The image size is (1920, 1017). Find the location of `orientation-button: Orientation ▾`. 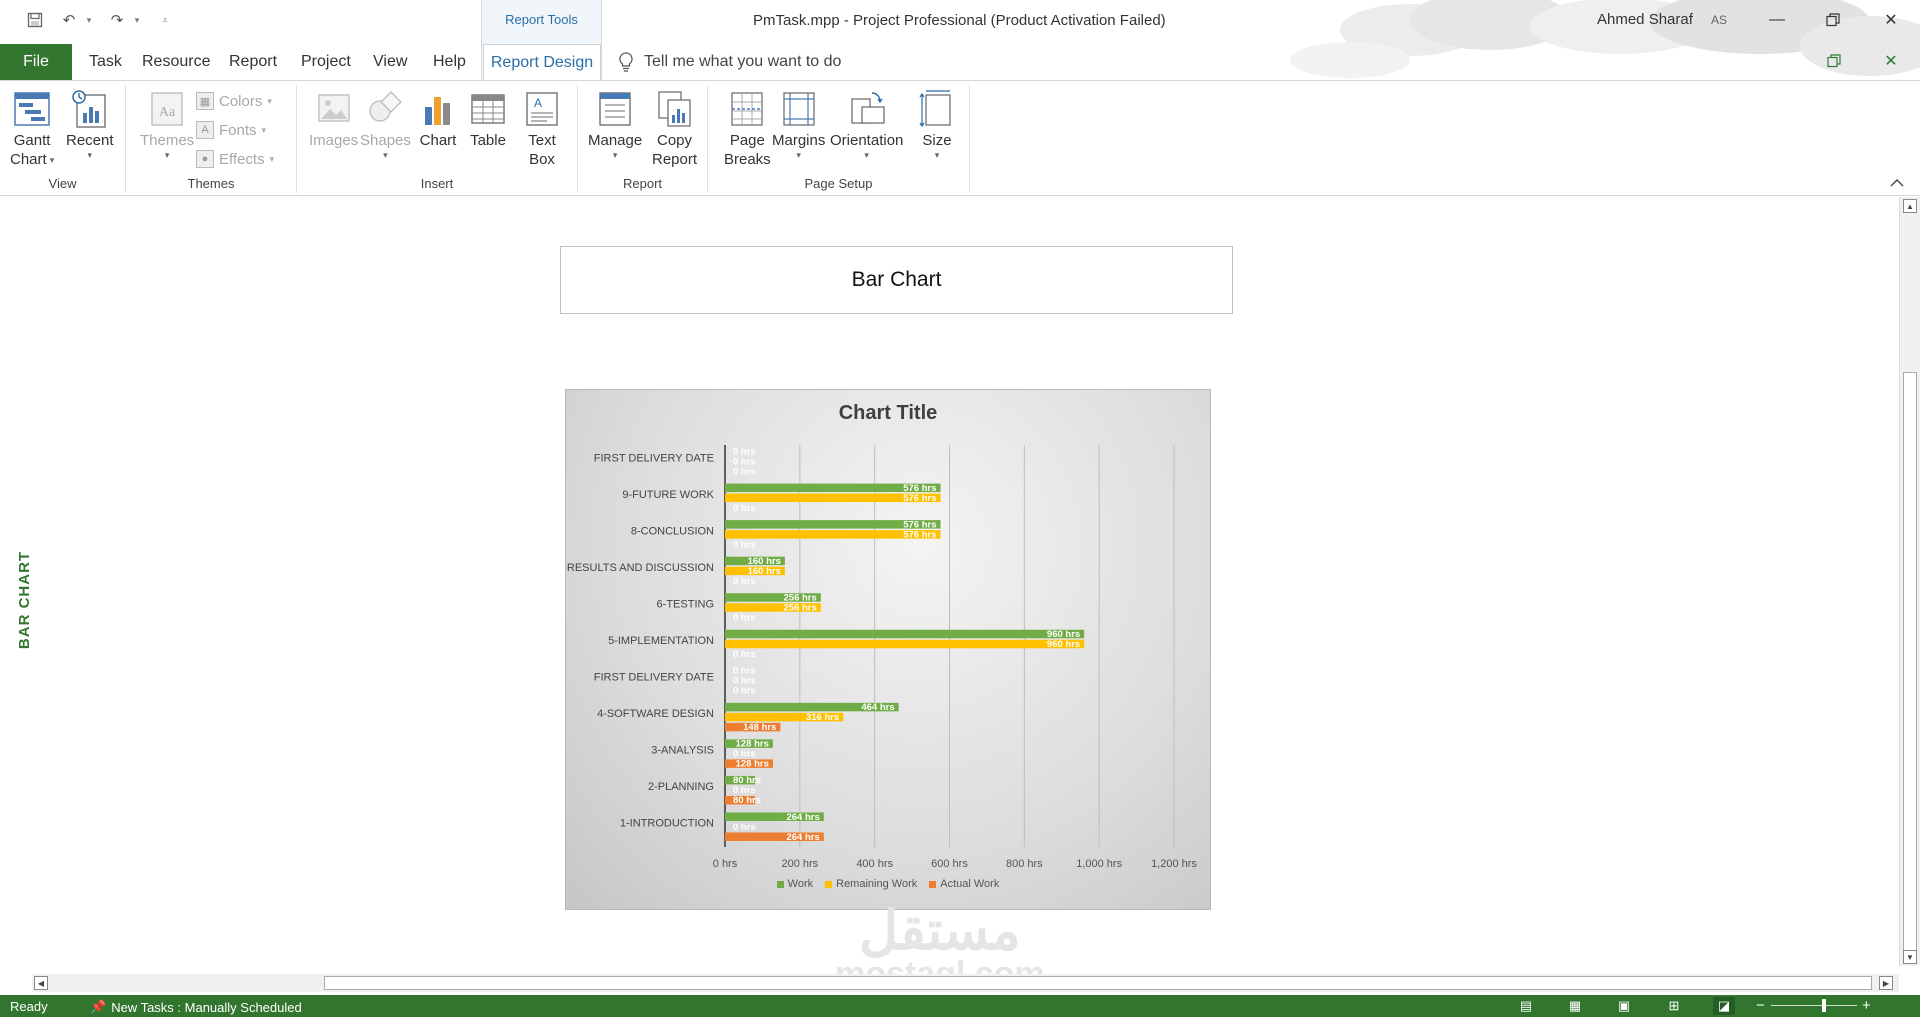

orientation-button: Orientation ▾ is located at coordinates (866, 124).